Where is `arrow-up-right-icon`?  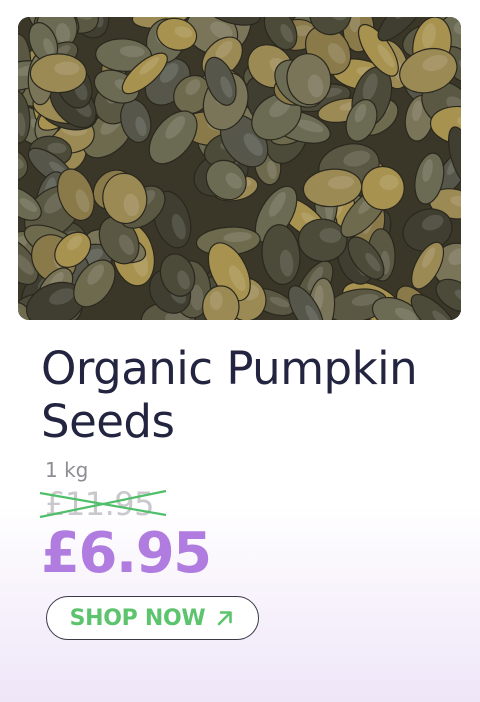 arrow-up-right-icon is located at coordinates (225, 618).